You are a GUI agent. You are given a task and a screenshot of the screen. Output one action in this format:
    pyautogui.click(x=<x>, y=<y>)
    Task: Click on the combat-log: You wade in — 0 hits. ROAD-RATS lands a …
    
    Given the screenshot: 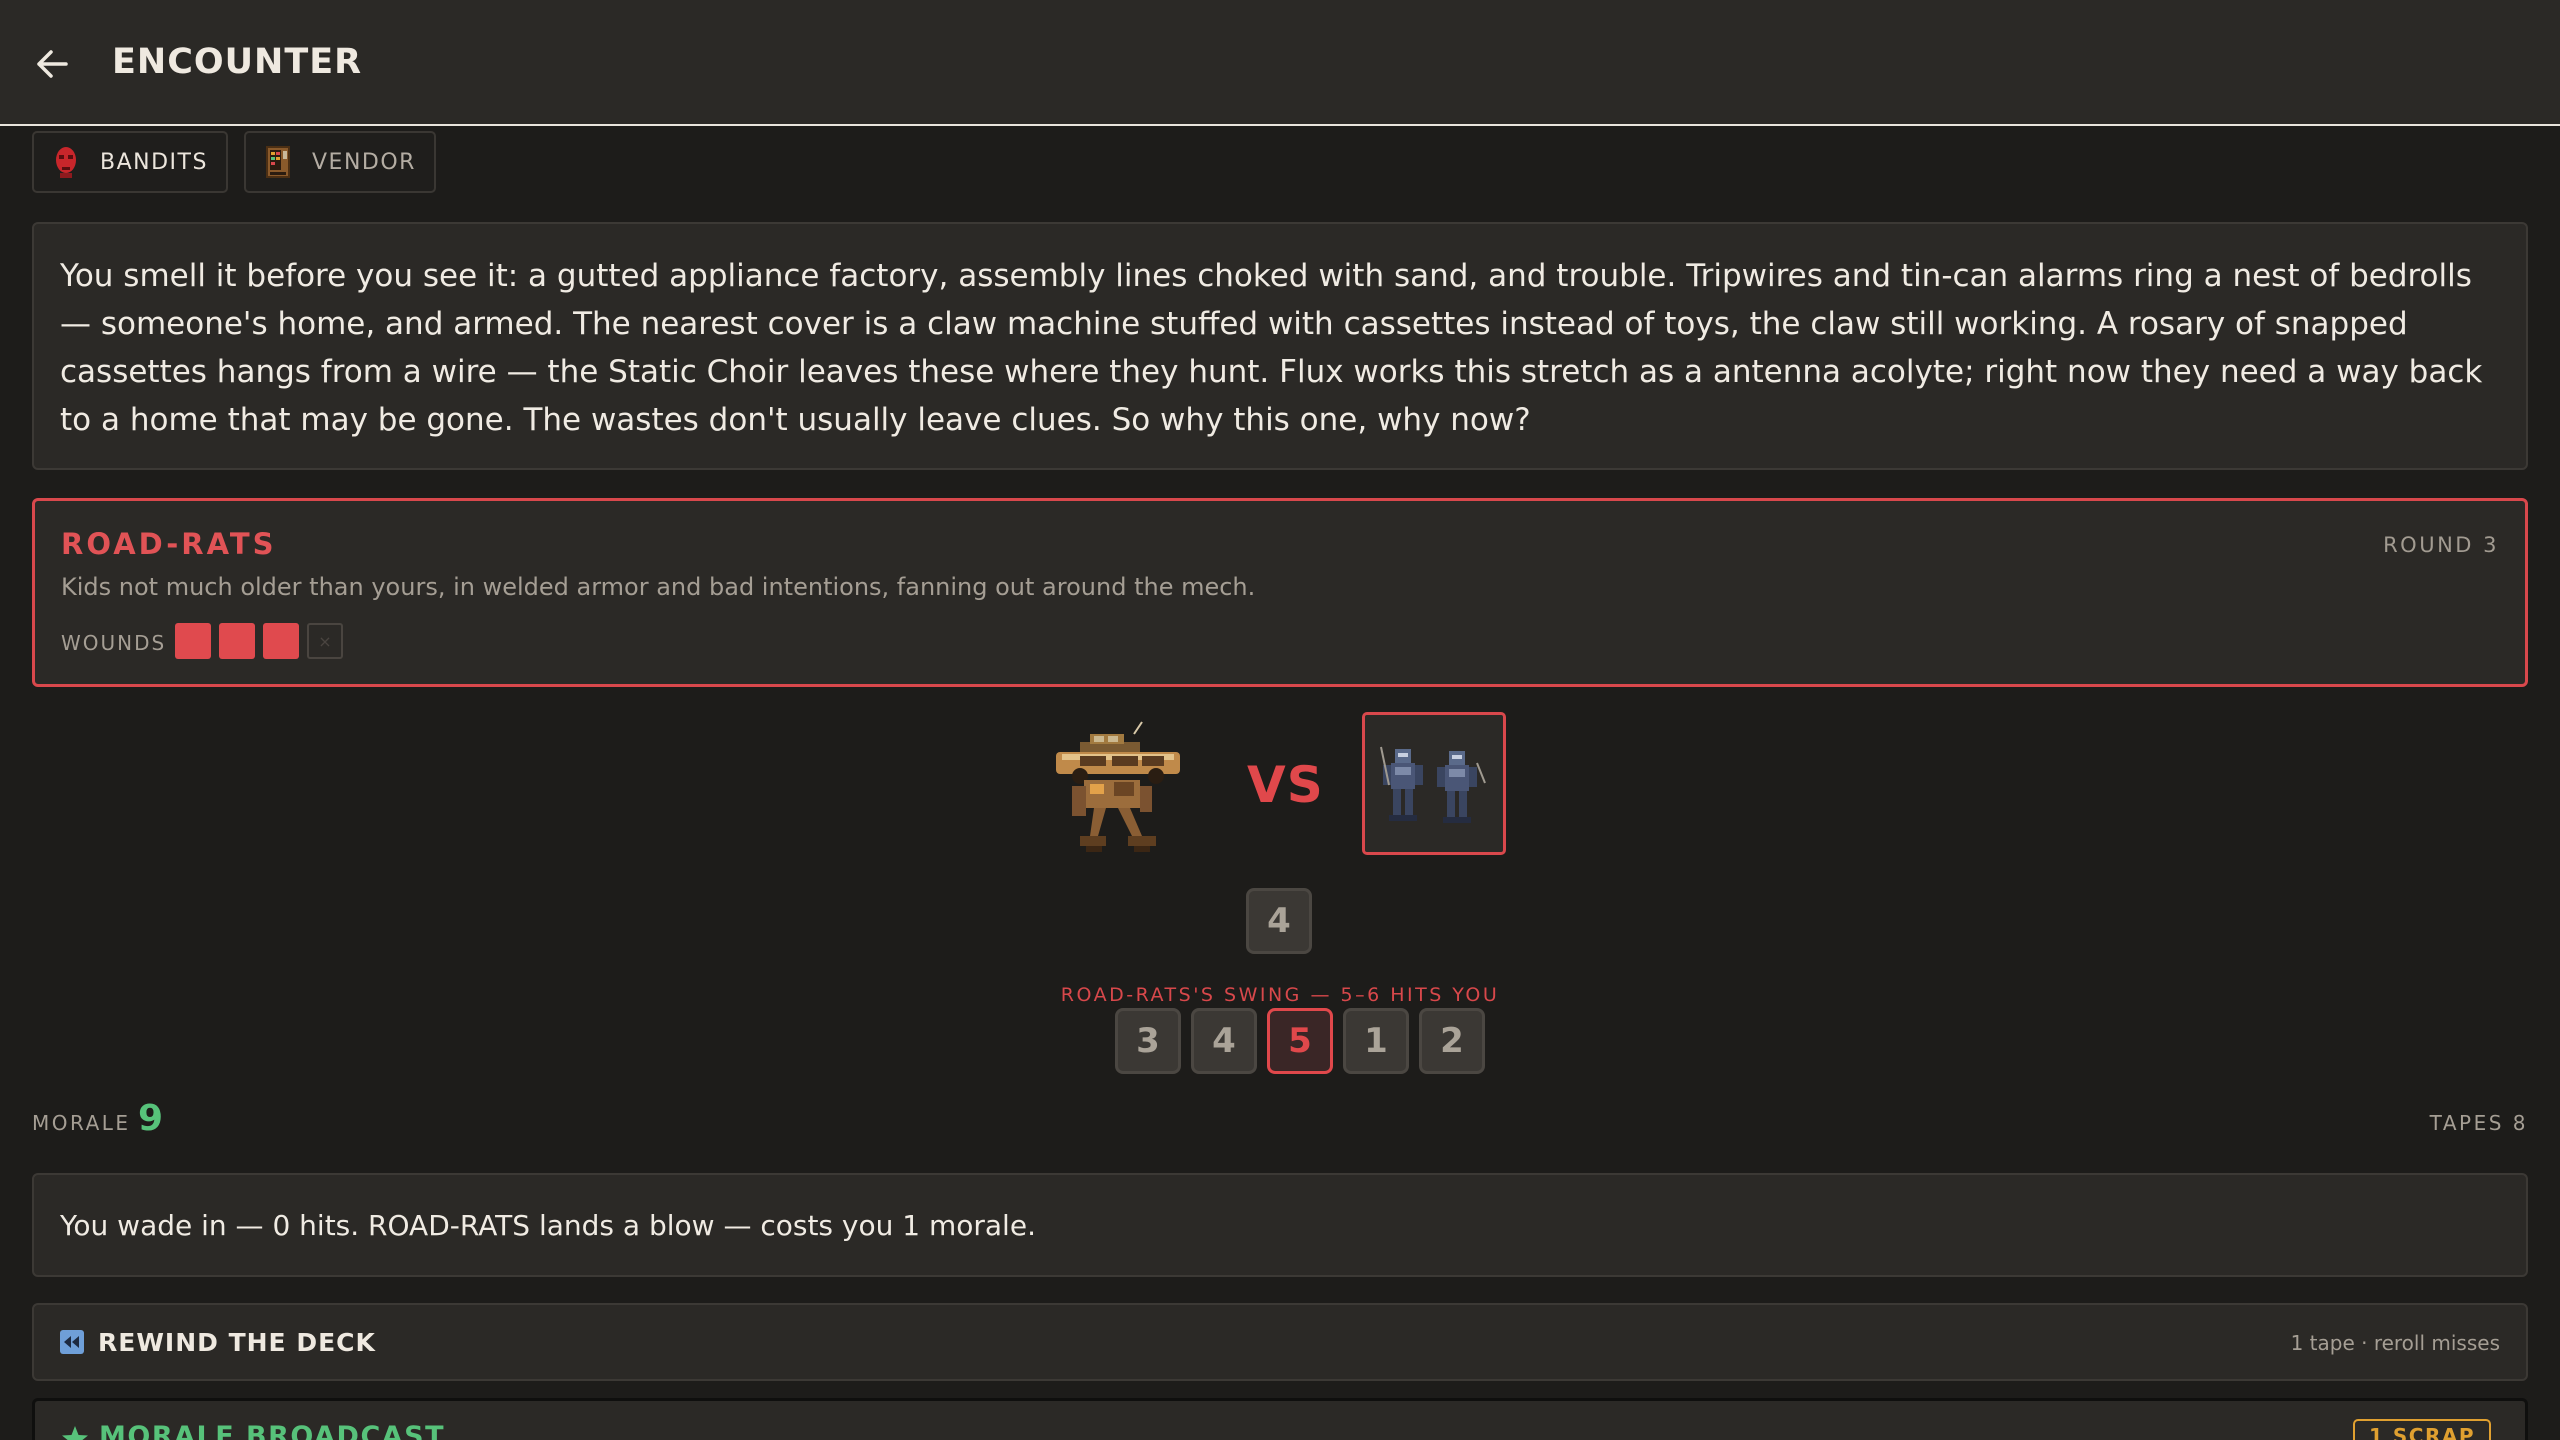 What is the action you would take?
    pyautogui.click(x=1280, y=1225)
    